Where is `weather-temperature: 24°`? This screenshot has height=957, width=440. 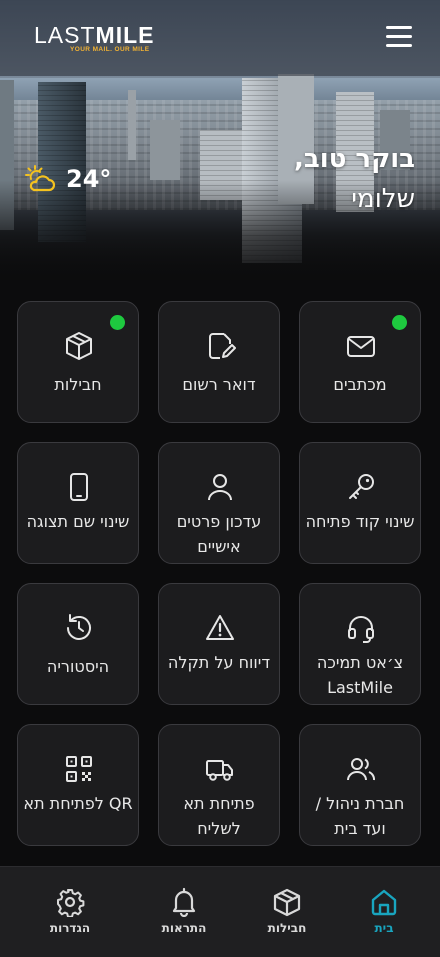
weather-temperature: 24° is located at coordinates (89, 179).